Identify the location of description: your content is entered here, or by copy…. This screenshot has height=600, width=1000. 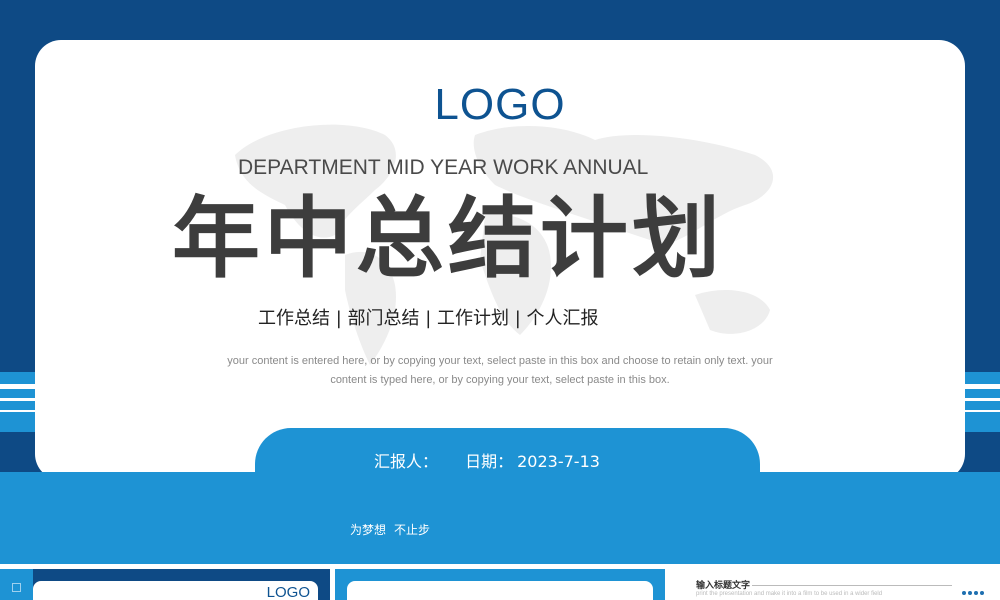
(500, 371).